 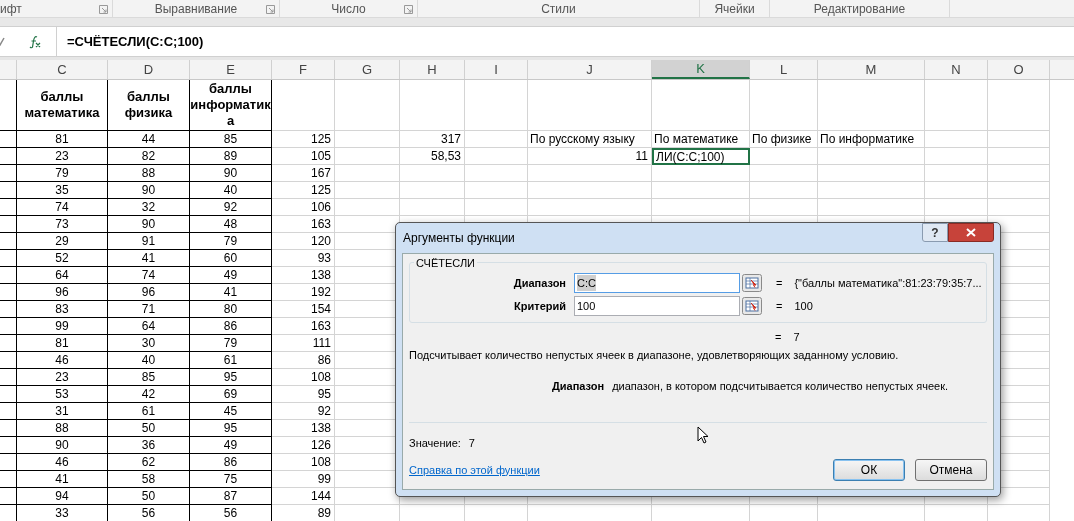 What do you see at coordinates (657, 306) in the screenshot?
I see `argument-field: 100` at bounding box center [657, 306].